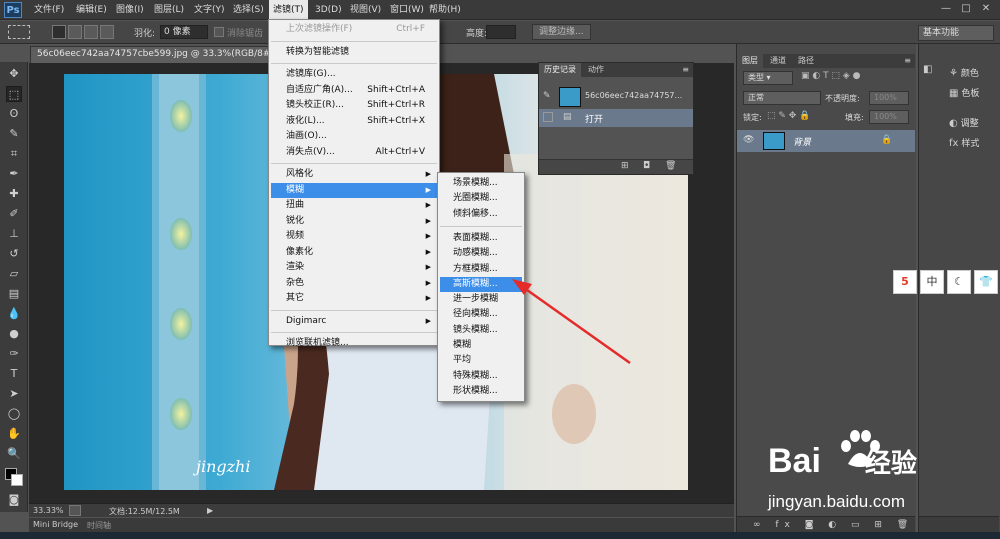  Describe the element at coordinates (788, 116) in the screenshot. I see `lock-icons: ⬚ ✎ ✥ 🔒` at that location.